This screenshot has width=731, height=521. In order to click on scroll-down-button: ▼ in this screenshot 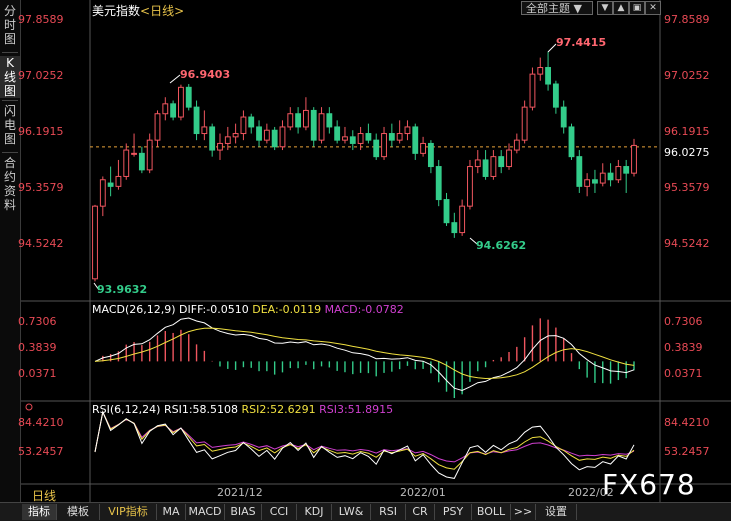, I will do `click(605, 8)`.